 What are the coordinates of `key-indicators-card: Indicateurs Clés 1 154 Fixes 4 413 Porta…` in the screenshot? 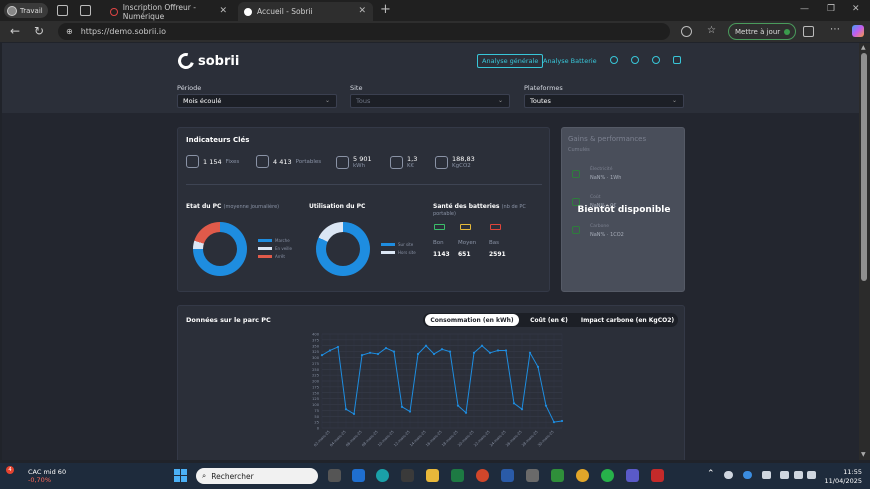 It's located at (363, 209).